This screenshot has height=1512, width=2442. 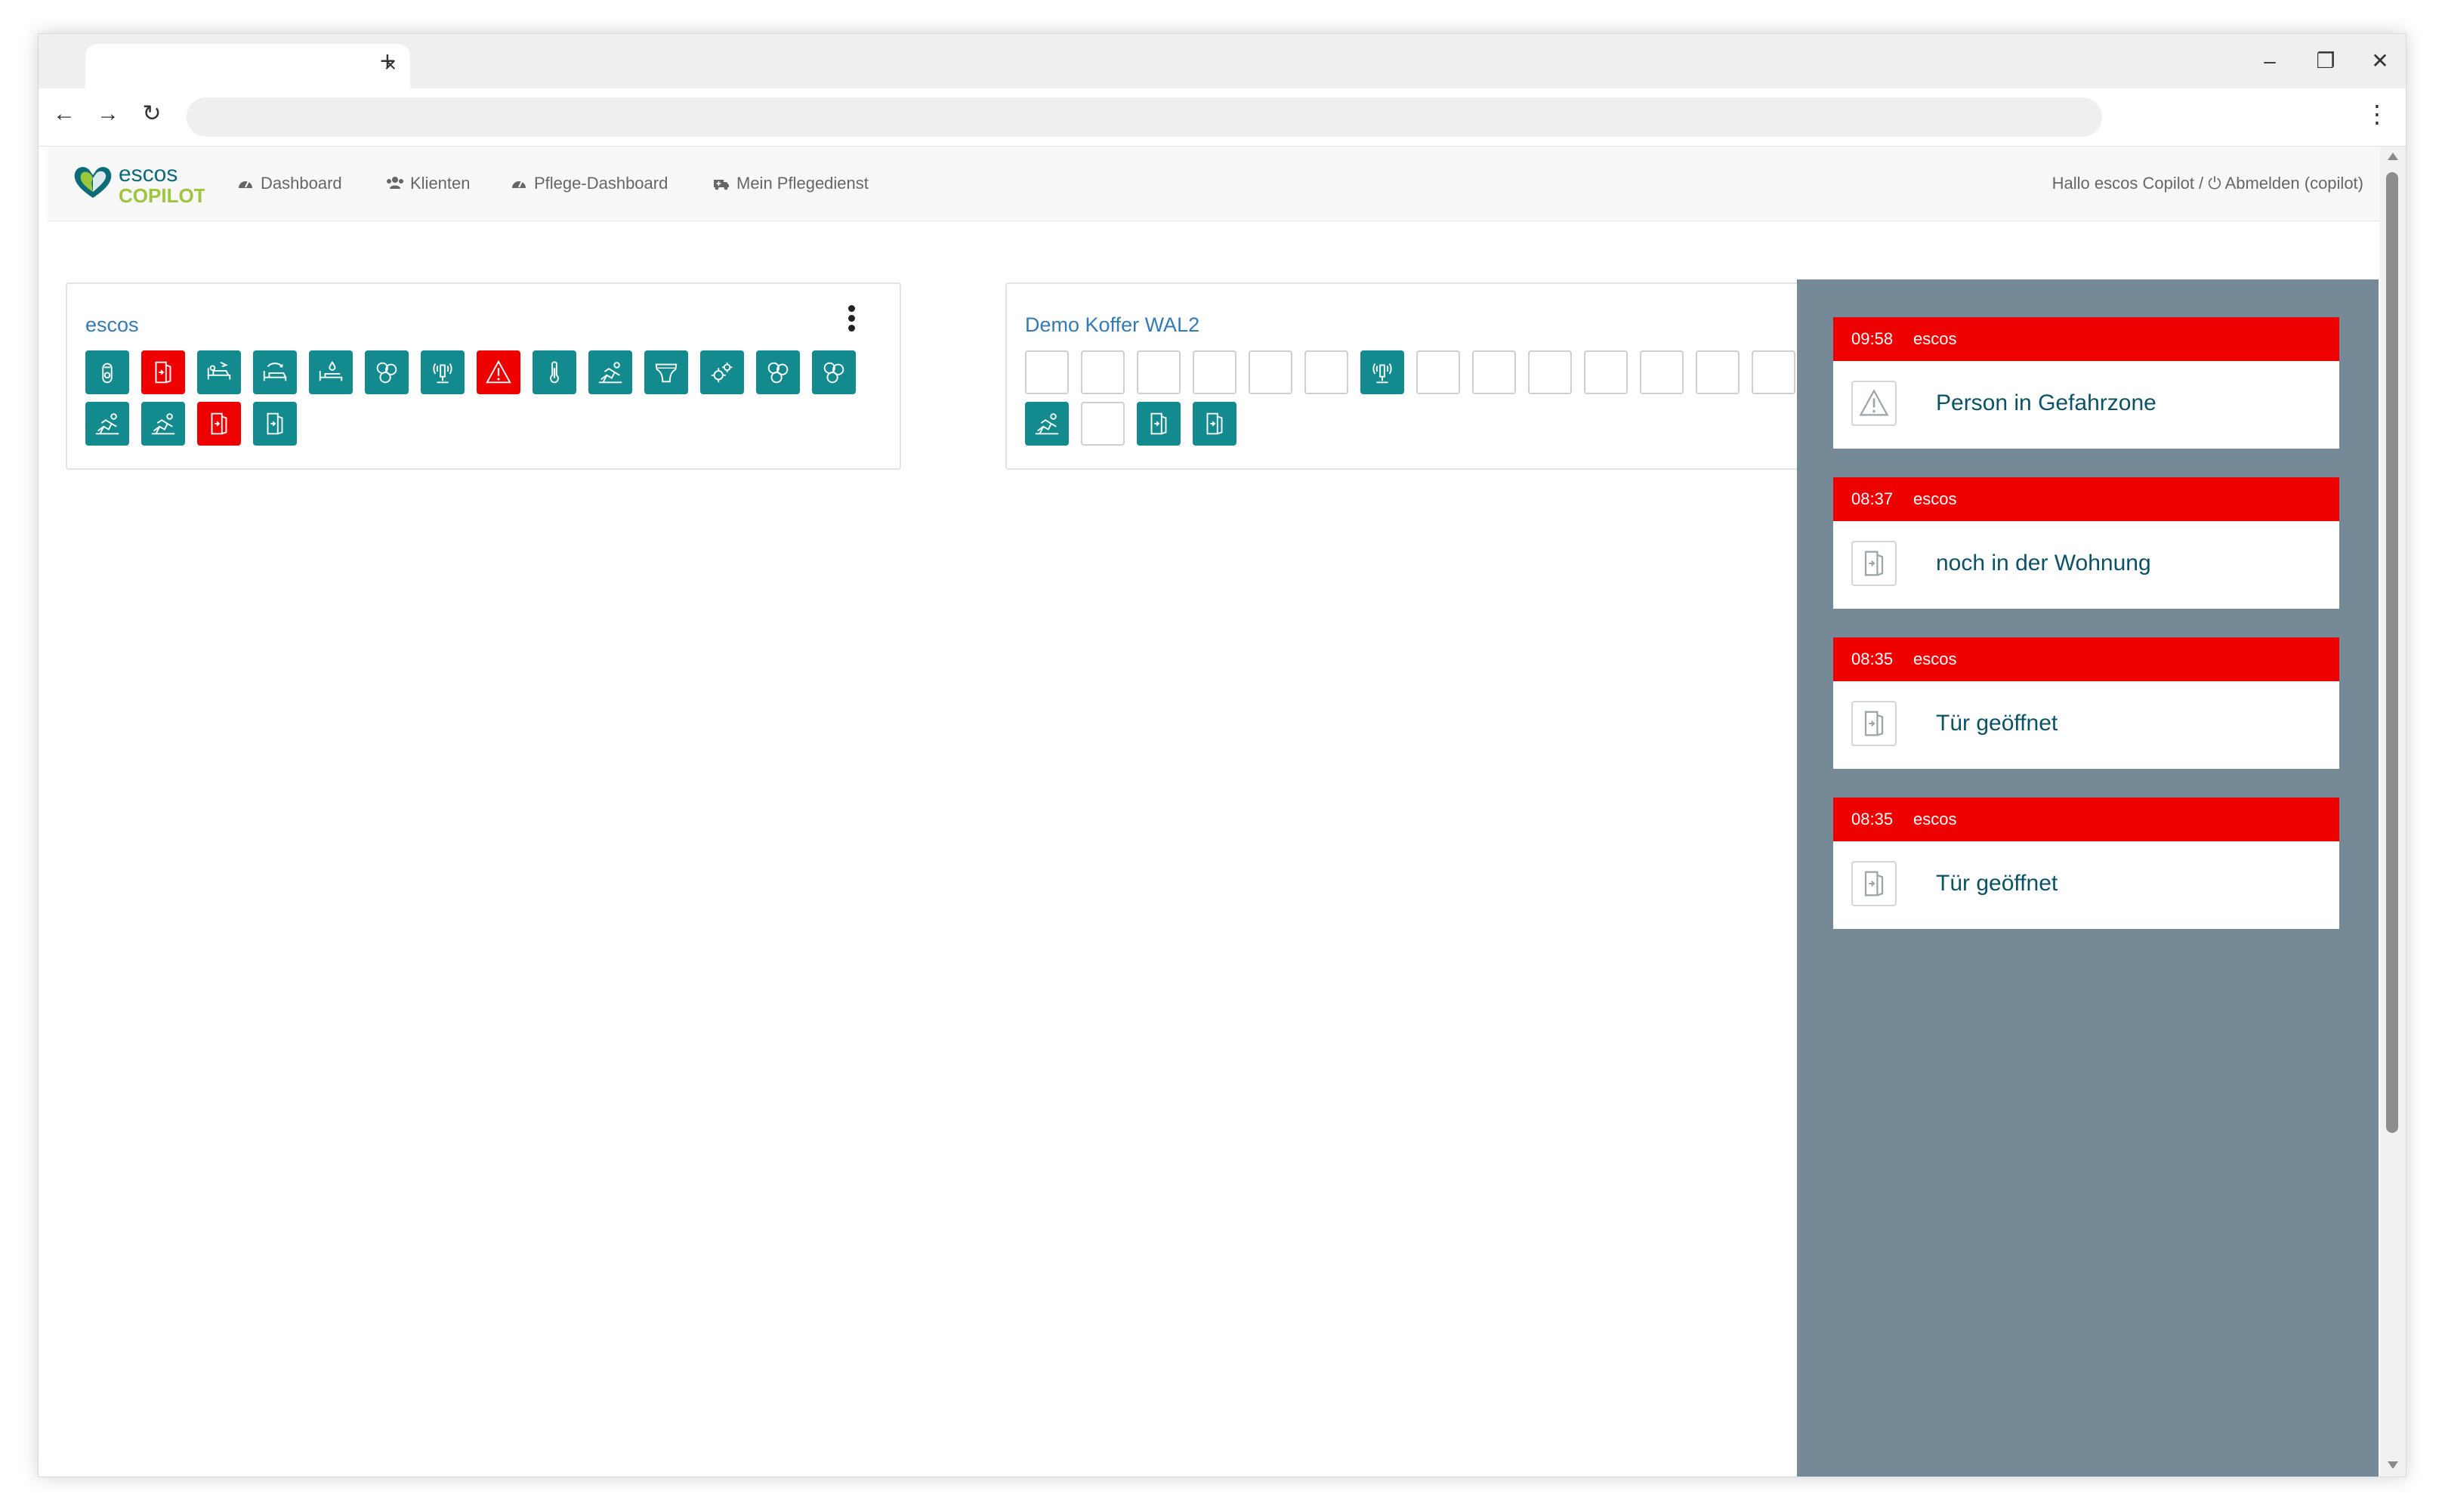 What do you see at coordinates (2393, 156) in the screenshot?
I see `scroll-up-icon` at bounding box center [2393, 156].